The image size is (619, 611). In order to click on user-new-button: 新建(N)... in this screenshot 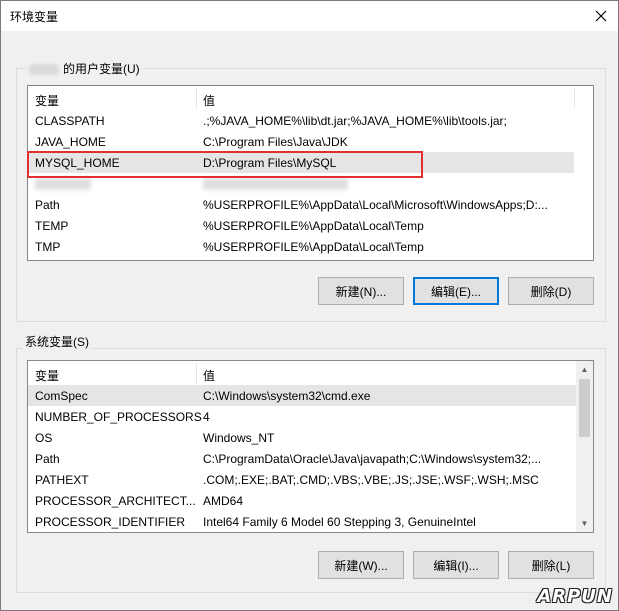, I will do `click(361, 291)`.